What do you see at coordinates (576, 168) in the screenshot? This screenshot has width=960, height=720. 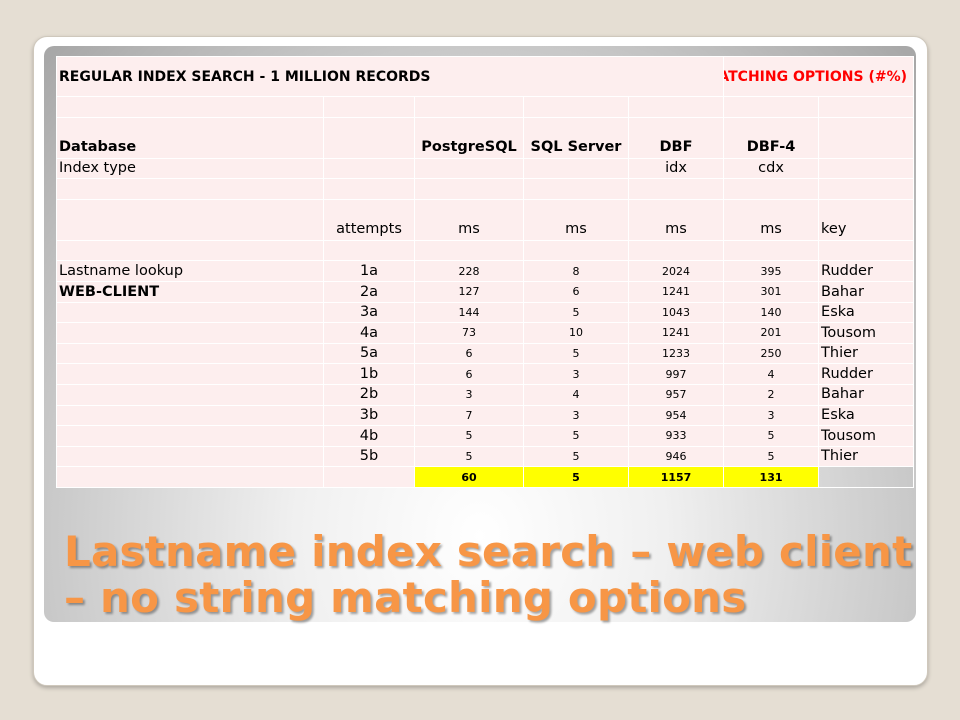 I see `index-type-sqlserver` at bounding box center [576, 168].